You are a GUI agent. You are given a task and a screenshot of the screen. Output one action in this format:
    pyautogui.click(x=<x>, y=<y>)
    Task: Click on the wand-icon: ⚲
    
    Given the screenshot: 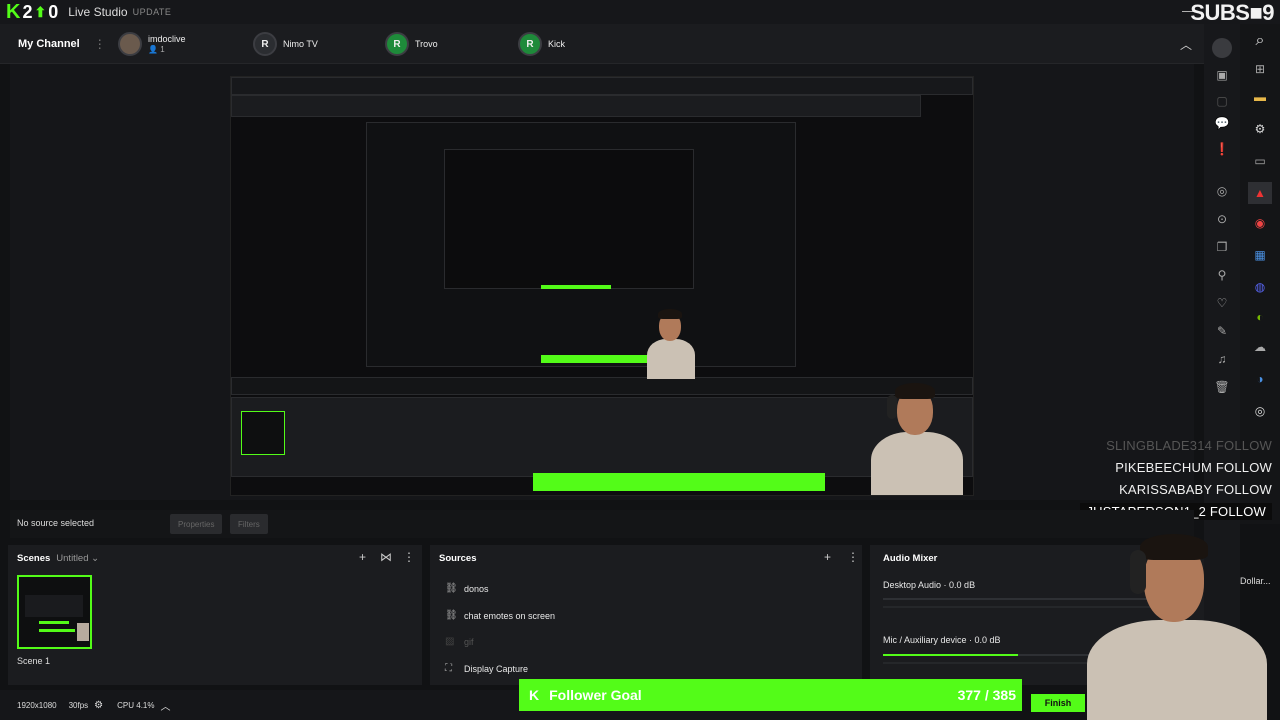 What is the action you would take?
    pyautogui.click(x=1222, y=275)
    